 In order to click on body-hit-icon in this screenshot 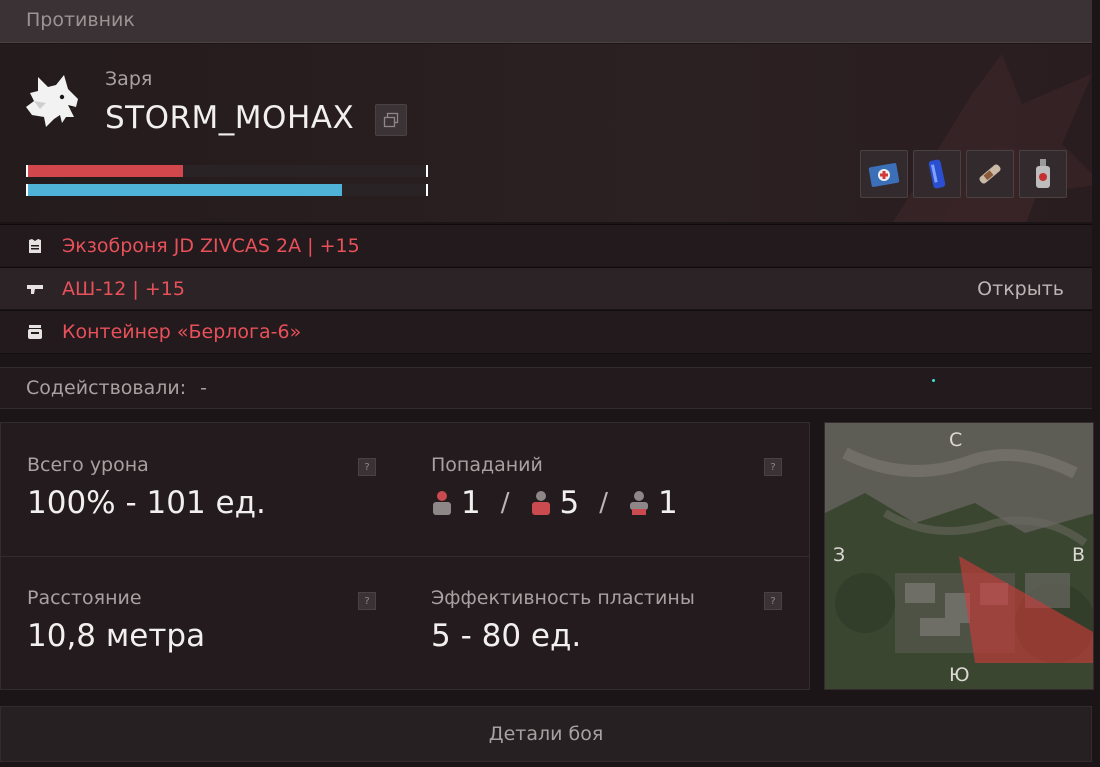, I will do `click(540, 503)`.